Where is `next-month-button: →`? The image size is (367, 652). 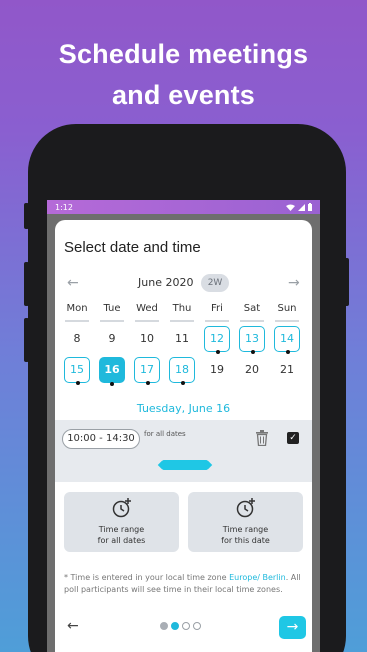
next-month-button: → is located at coordinates (294, 283).